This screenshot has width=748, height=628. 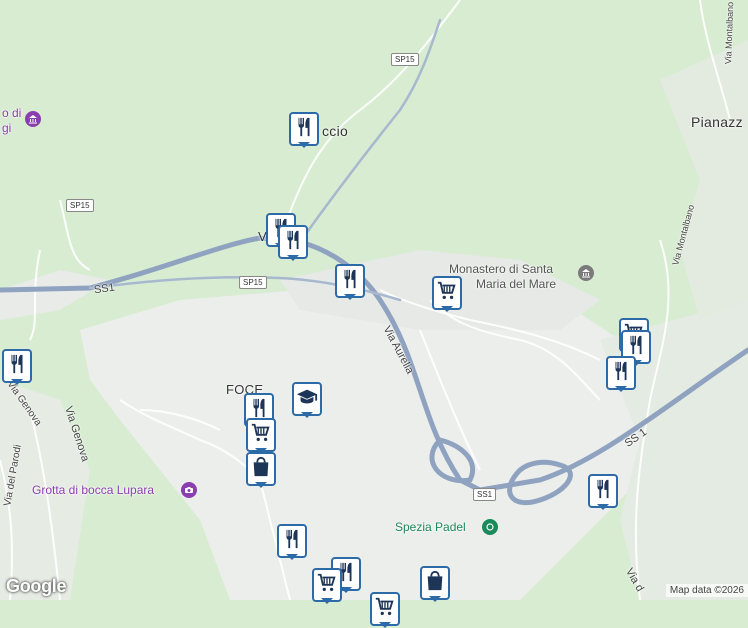 I want to click on road-shield-sp15-top: SP15, so click(x=405, y=59).